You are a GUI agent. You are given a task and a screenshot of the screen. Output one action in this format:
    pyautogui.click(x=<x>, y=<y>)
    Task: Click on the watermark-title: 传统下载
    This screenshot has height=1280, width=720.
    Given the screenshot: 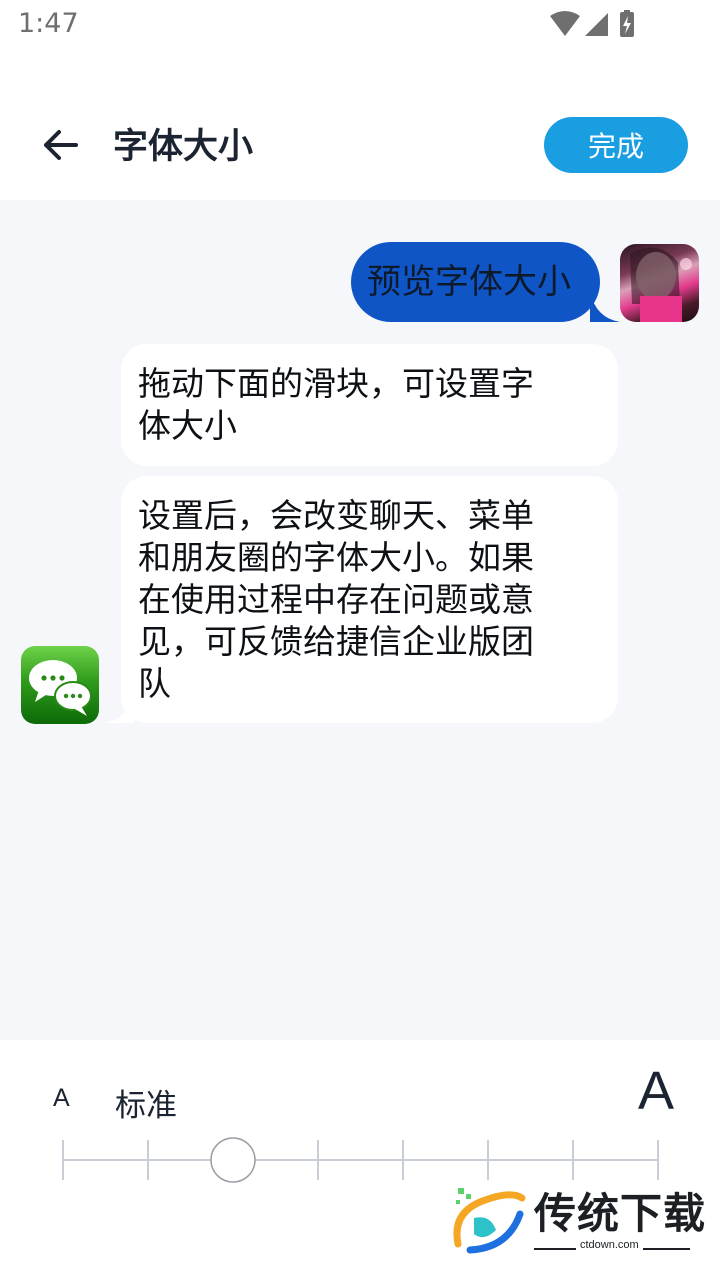 What is the action you would take?
    pyautogui.click(x=620, y=1213)
    